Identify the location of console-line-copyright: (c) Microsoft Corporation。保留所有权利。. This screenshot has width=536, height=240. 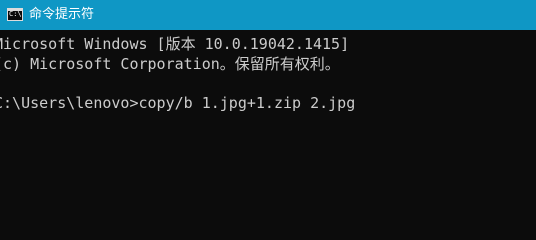
(170, 64).